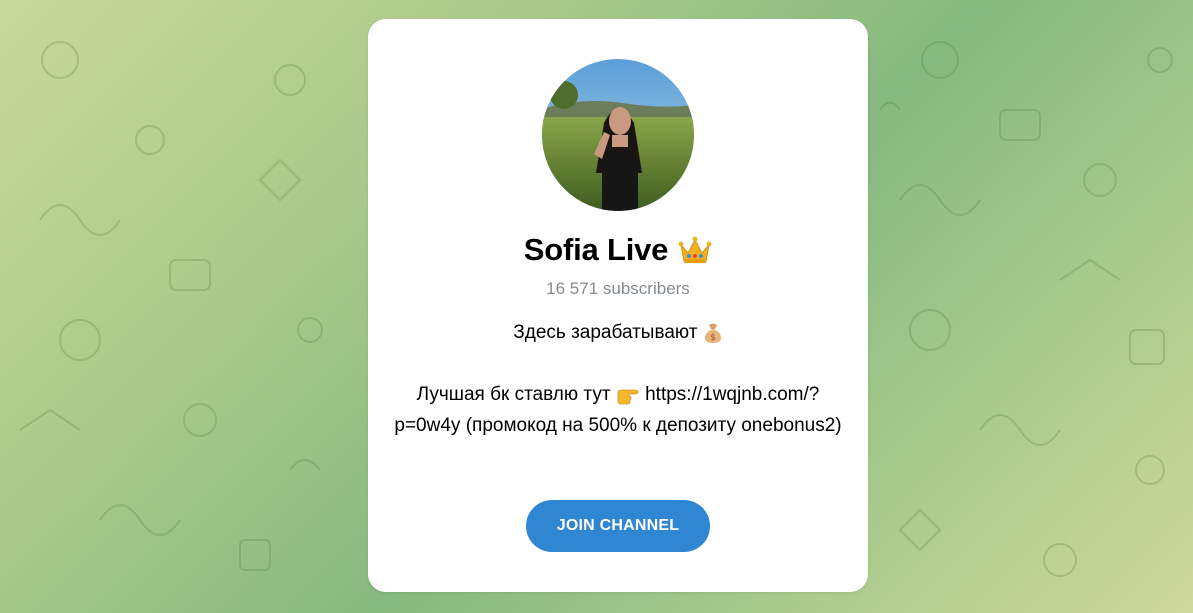 The height and width of the screenshot is (613, 1193). Describe the element at coordinates (618, 332) in the screenshot. I see `description-line-1: Здесь зарабатывают $` at that location.